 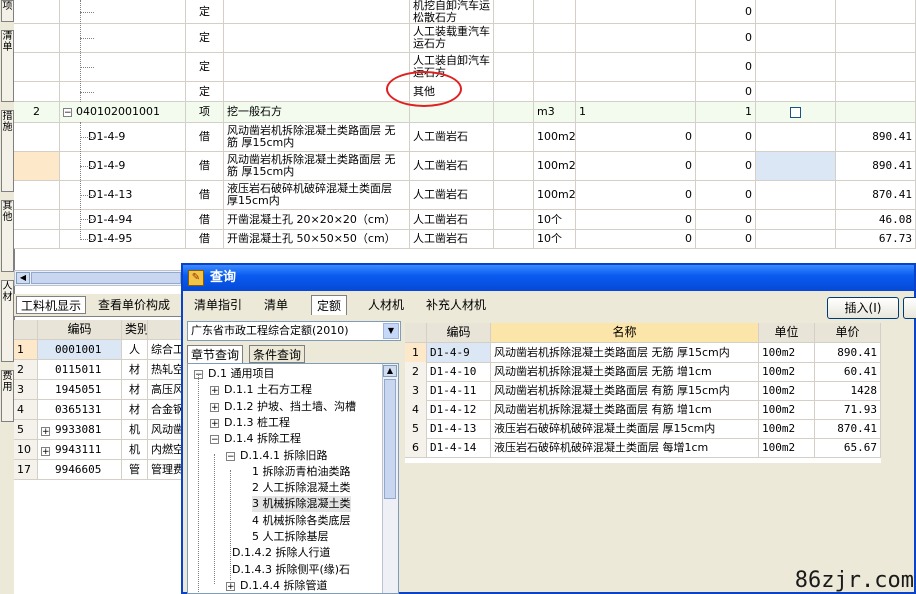 I want to click on name-cell: 液压岩石破碎机破碎混凝土类面层 厚15cm内, so click(x=317, y=195).